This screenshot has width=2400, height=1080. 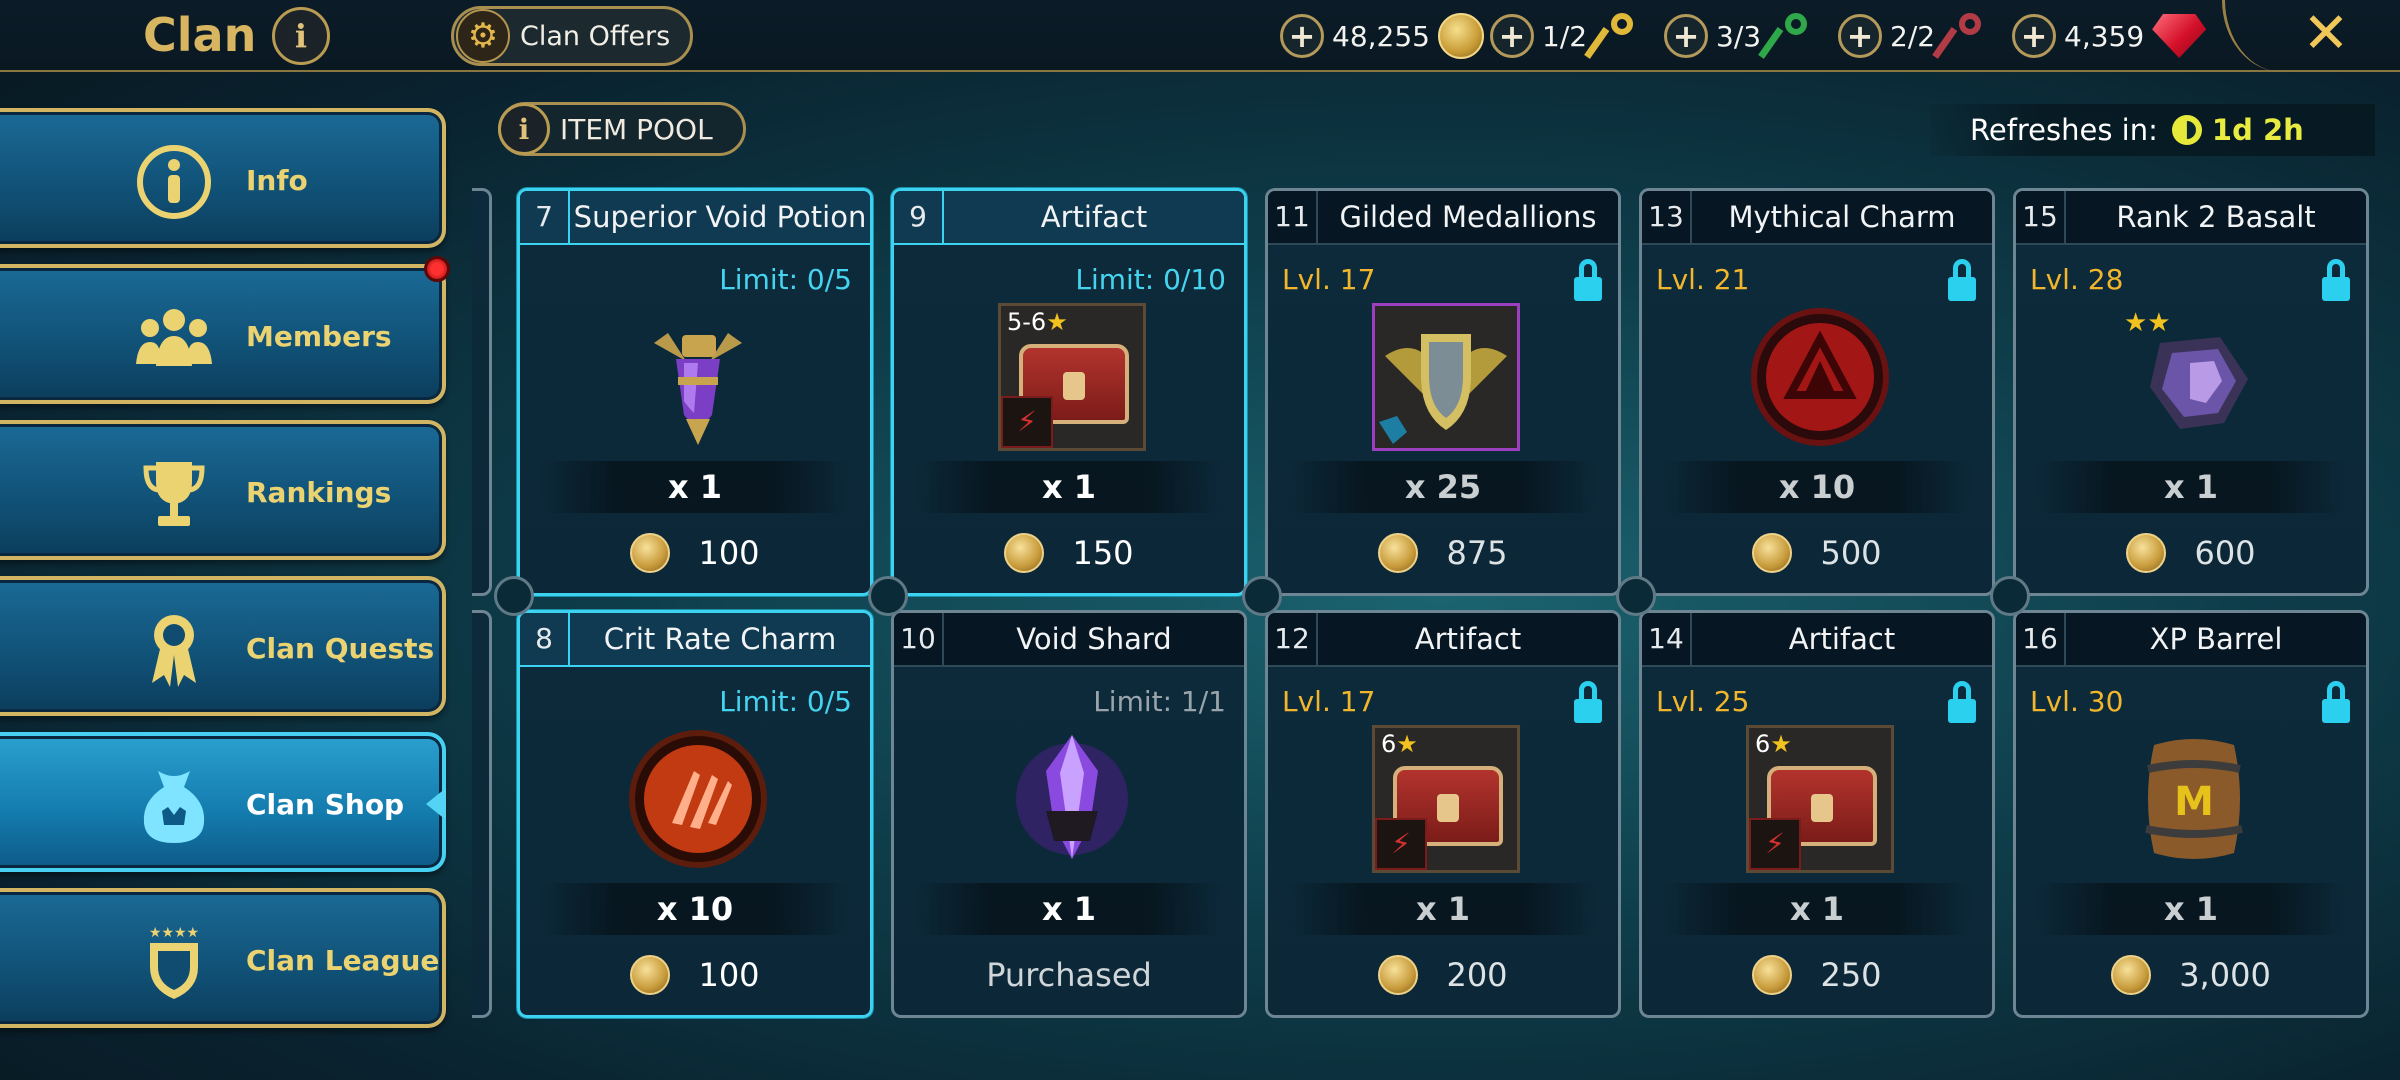 I want to click on artifact-chest-icon: 5-6★ ⚡, so click(x=1072, y=377).